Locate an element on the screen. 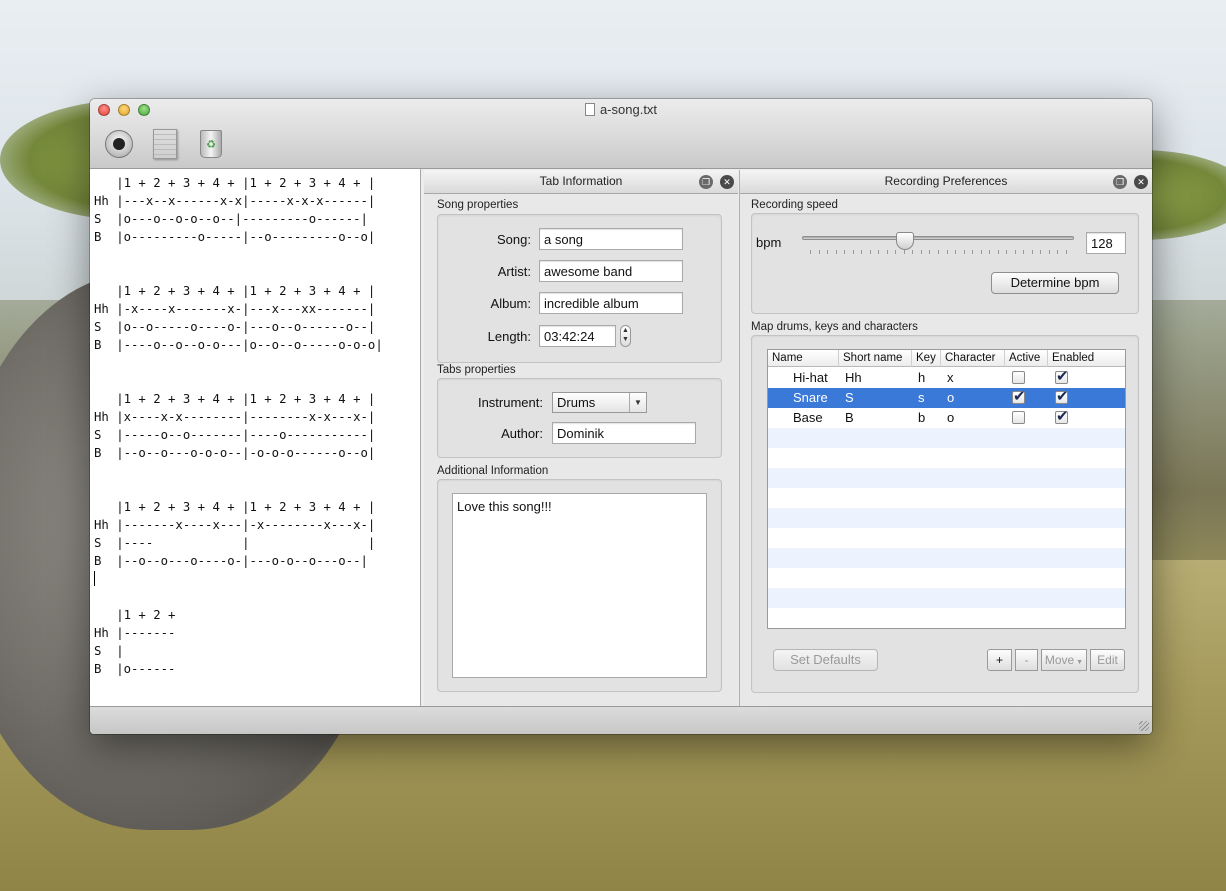 The height and width of the screenshot is (891, 1226). artist-field: awesome band is located at coordinates (611, 271).